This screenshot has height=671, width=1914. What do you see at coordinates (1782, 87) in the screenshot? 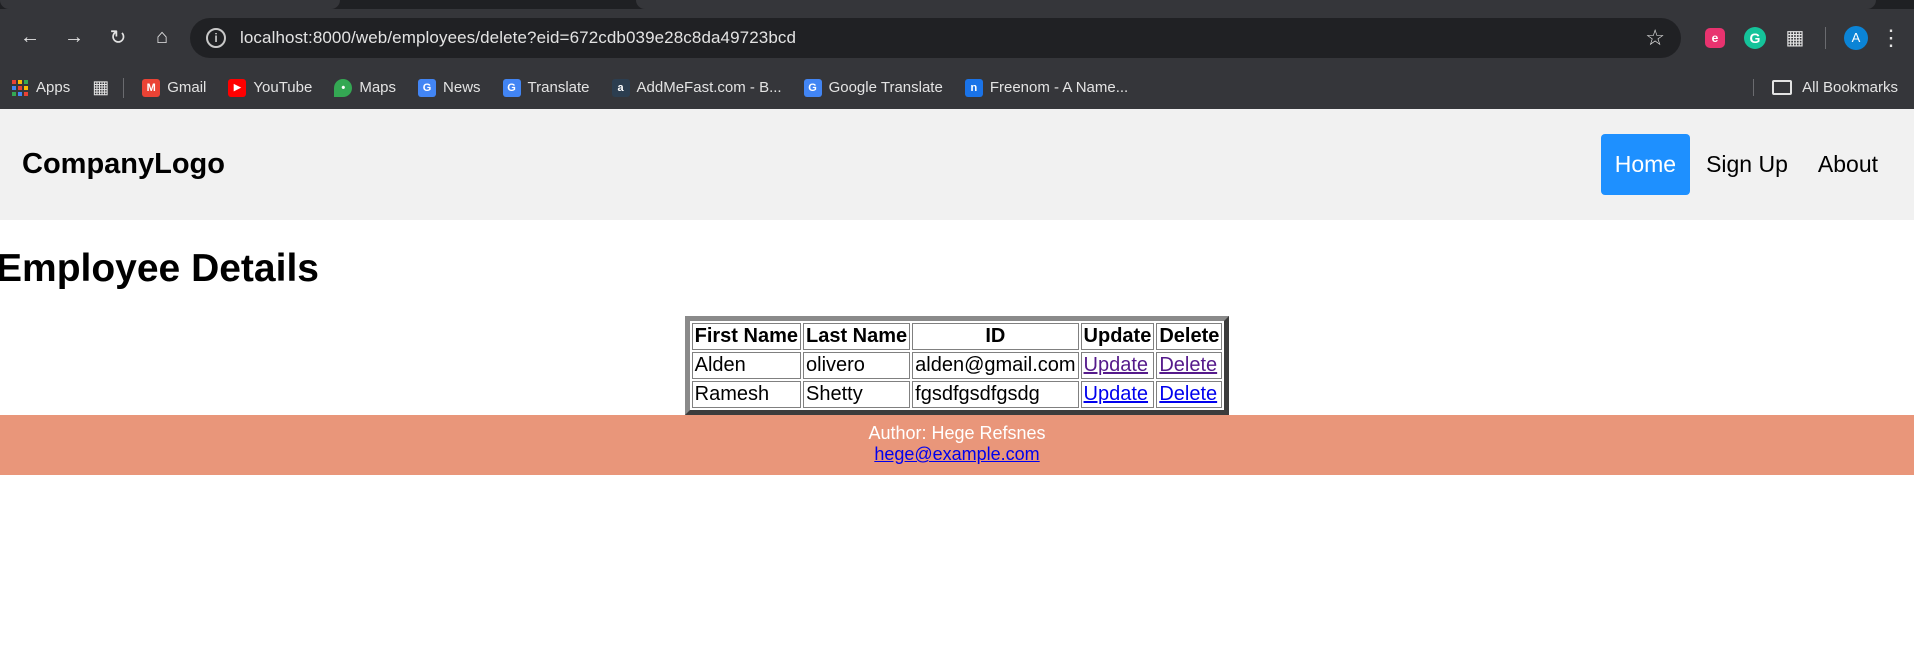
I see `folder-icon` at bounding box center [1782, 87].